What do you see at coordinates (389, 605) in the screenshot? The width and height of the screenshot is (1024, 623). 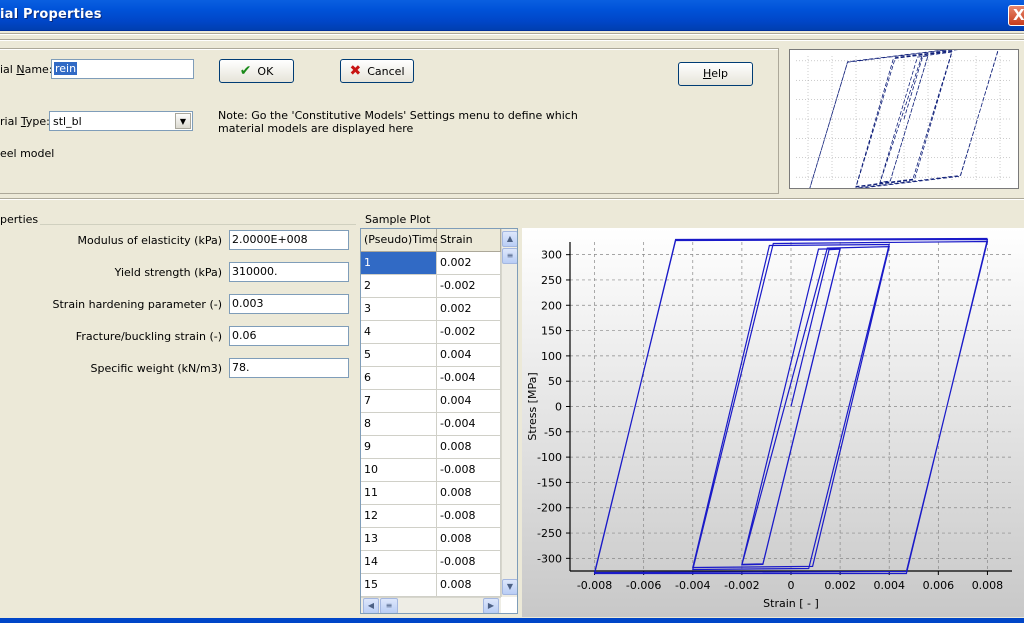 I see `hscroll-thumb: ≡` at bounding box center [389, 605].